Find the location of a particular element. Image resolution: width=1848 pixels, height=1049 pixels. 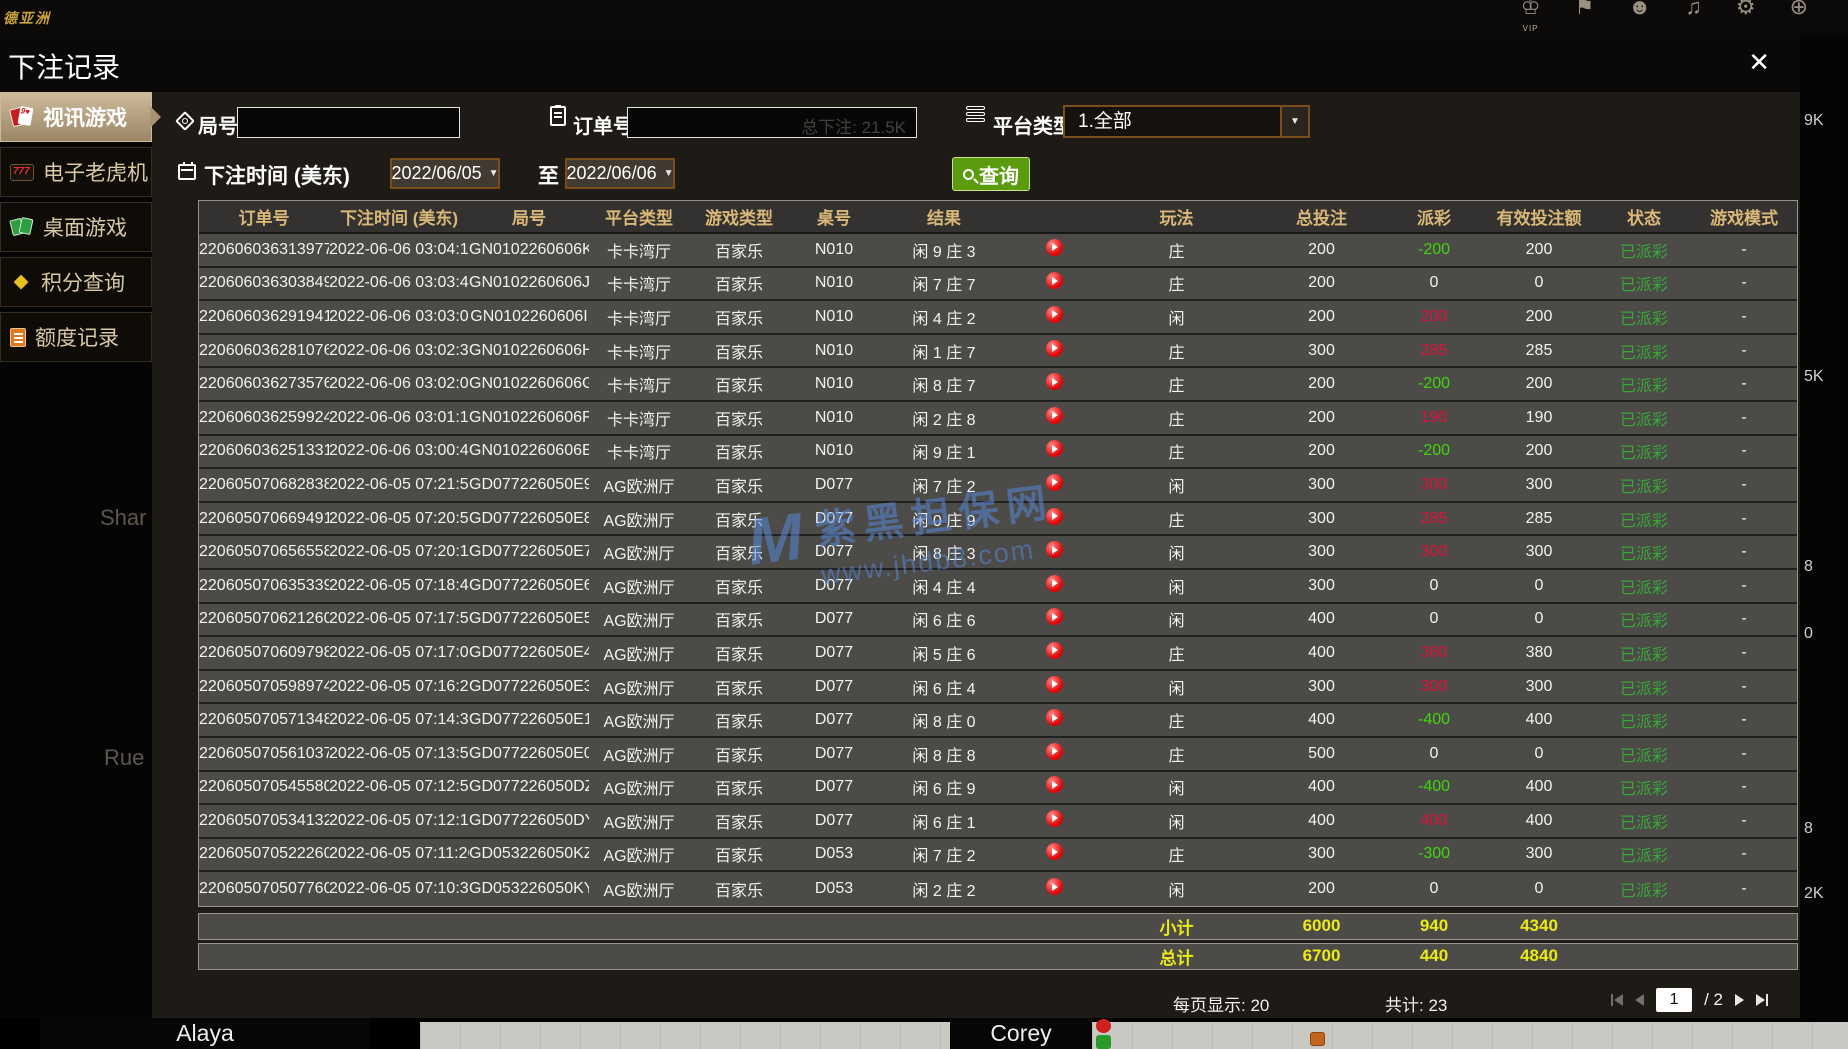

cell-table-no: D077 is located at coordinates (834, 720).